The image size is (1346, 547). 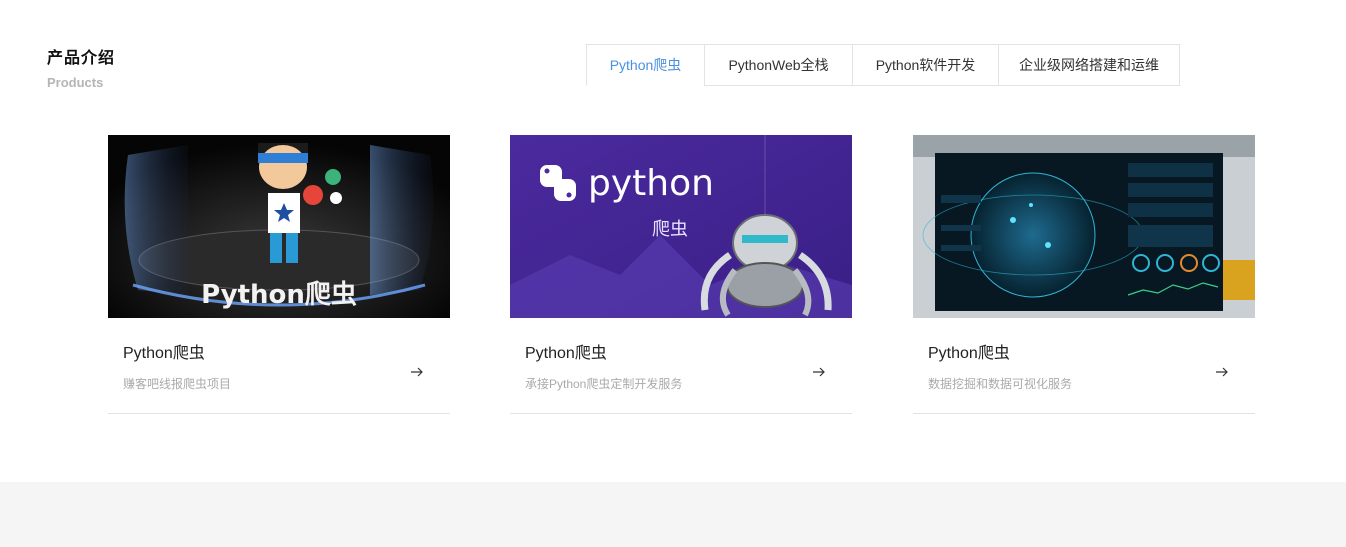 What do you see at coordinates (279, 226) in the screenshot?
I see `card-image-cartoon: Python爬虫` at bounding box center [279, 226].